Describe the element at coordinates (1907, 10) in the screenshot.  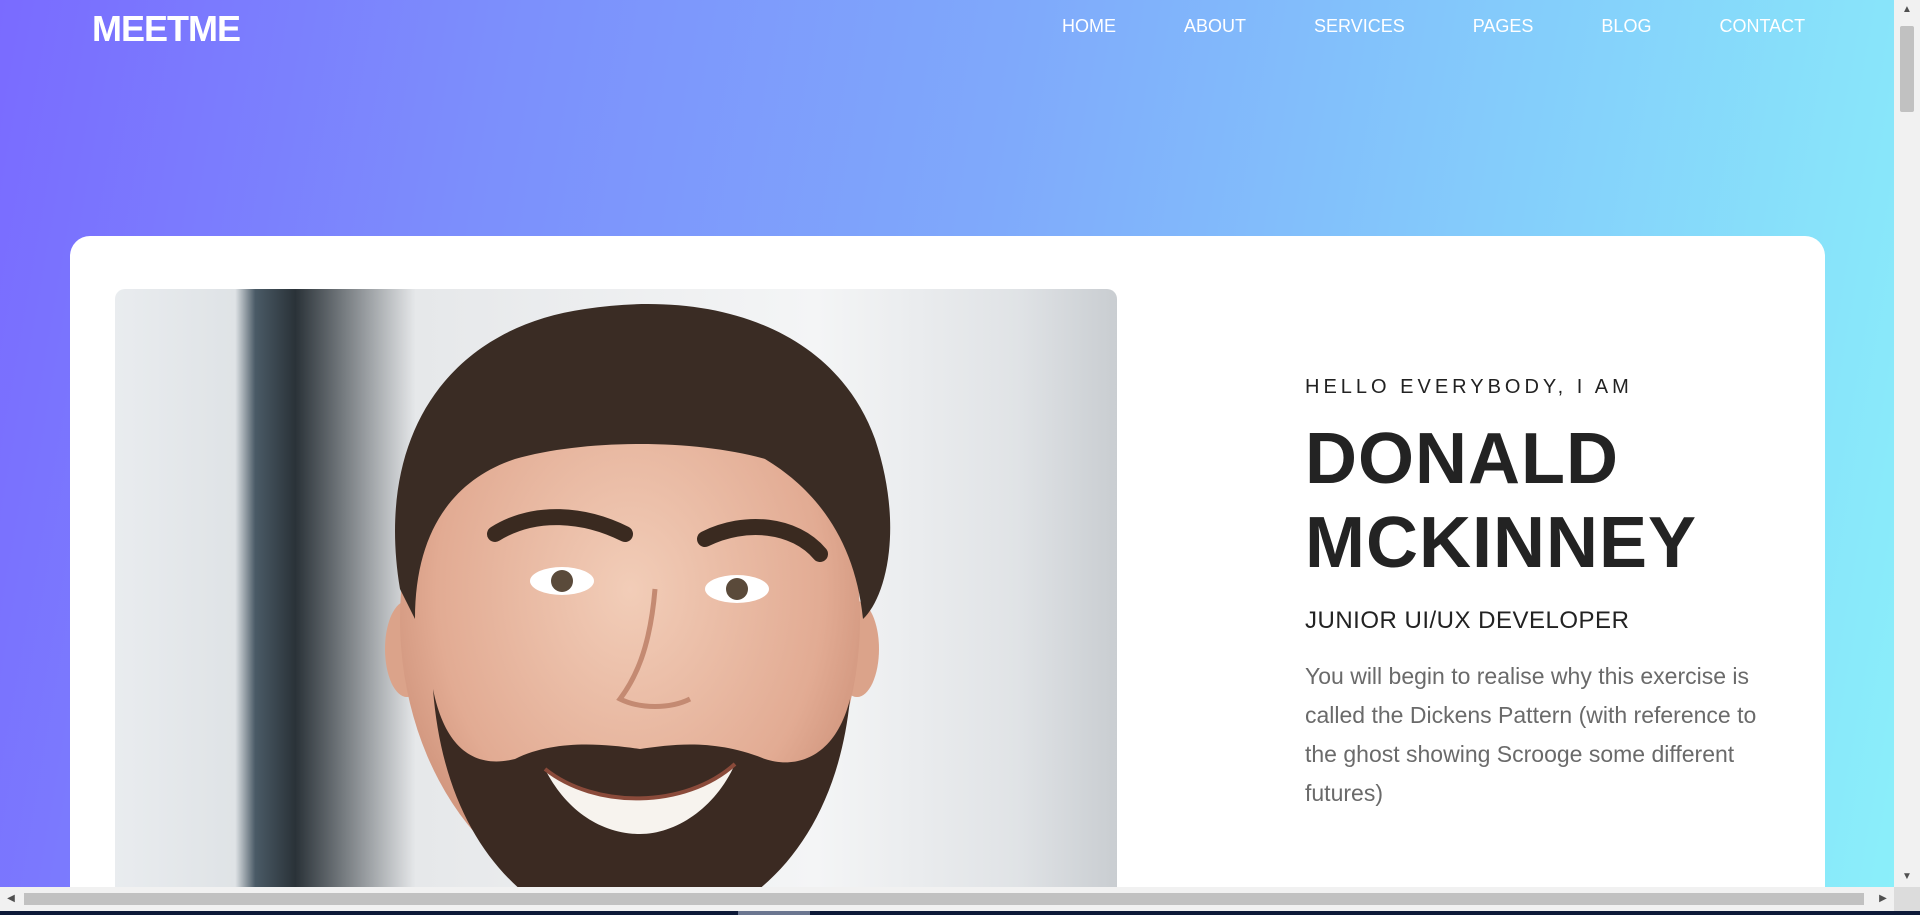
I see `scroll-up-icon: ▲` at that location.